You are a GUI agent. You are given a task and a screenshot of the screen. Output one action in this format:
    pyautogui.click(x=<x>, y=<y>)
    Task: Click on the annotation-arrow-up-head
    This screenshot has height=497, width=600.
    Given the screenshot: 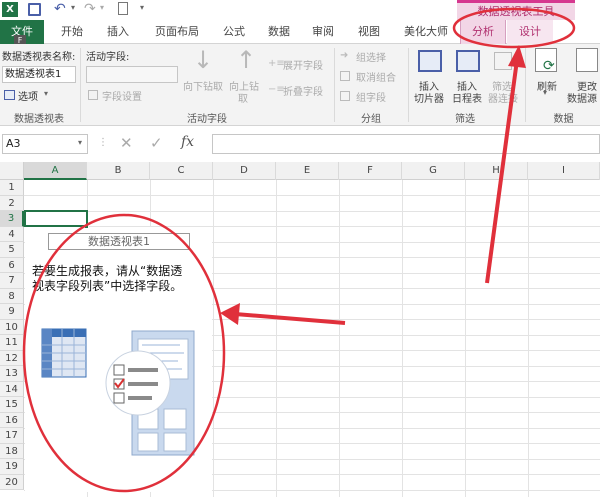 What is the action you would take?
    pyautogui.click(x=517, y=56)
    